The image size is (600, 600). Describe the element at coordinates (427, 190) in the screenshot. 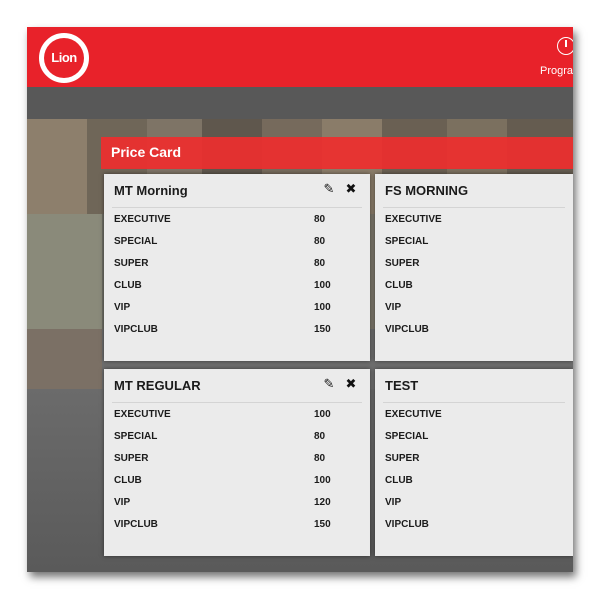

I see `card-title: FS MORNING` at that location.